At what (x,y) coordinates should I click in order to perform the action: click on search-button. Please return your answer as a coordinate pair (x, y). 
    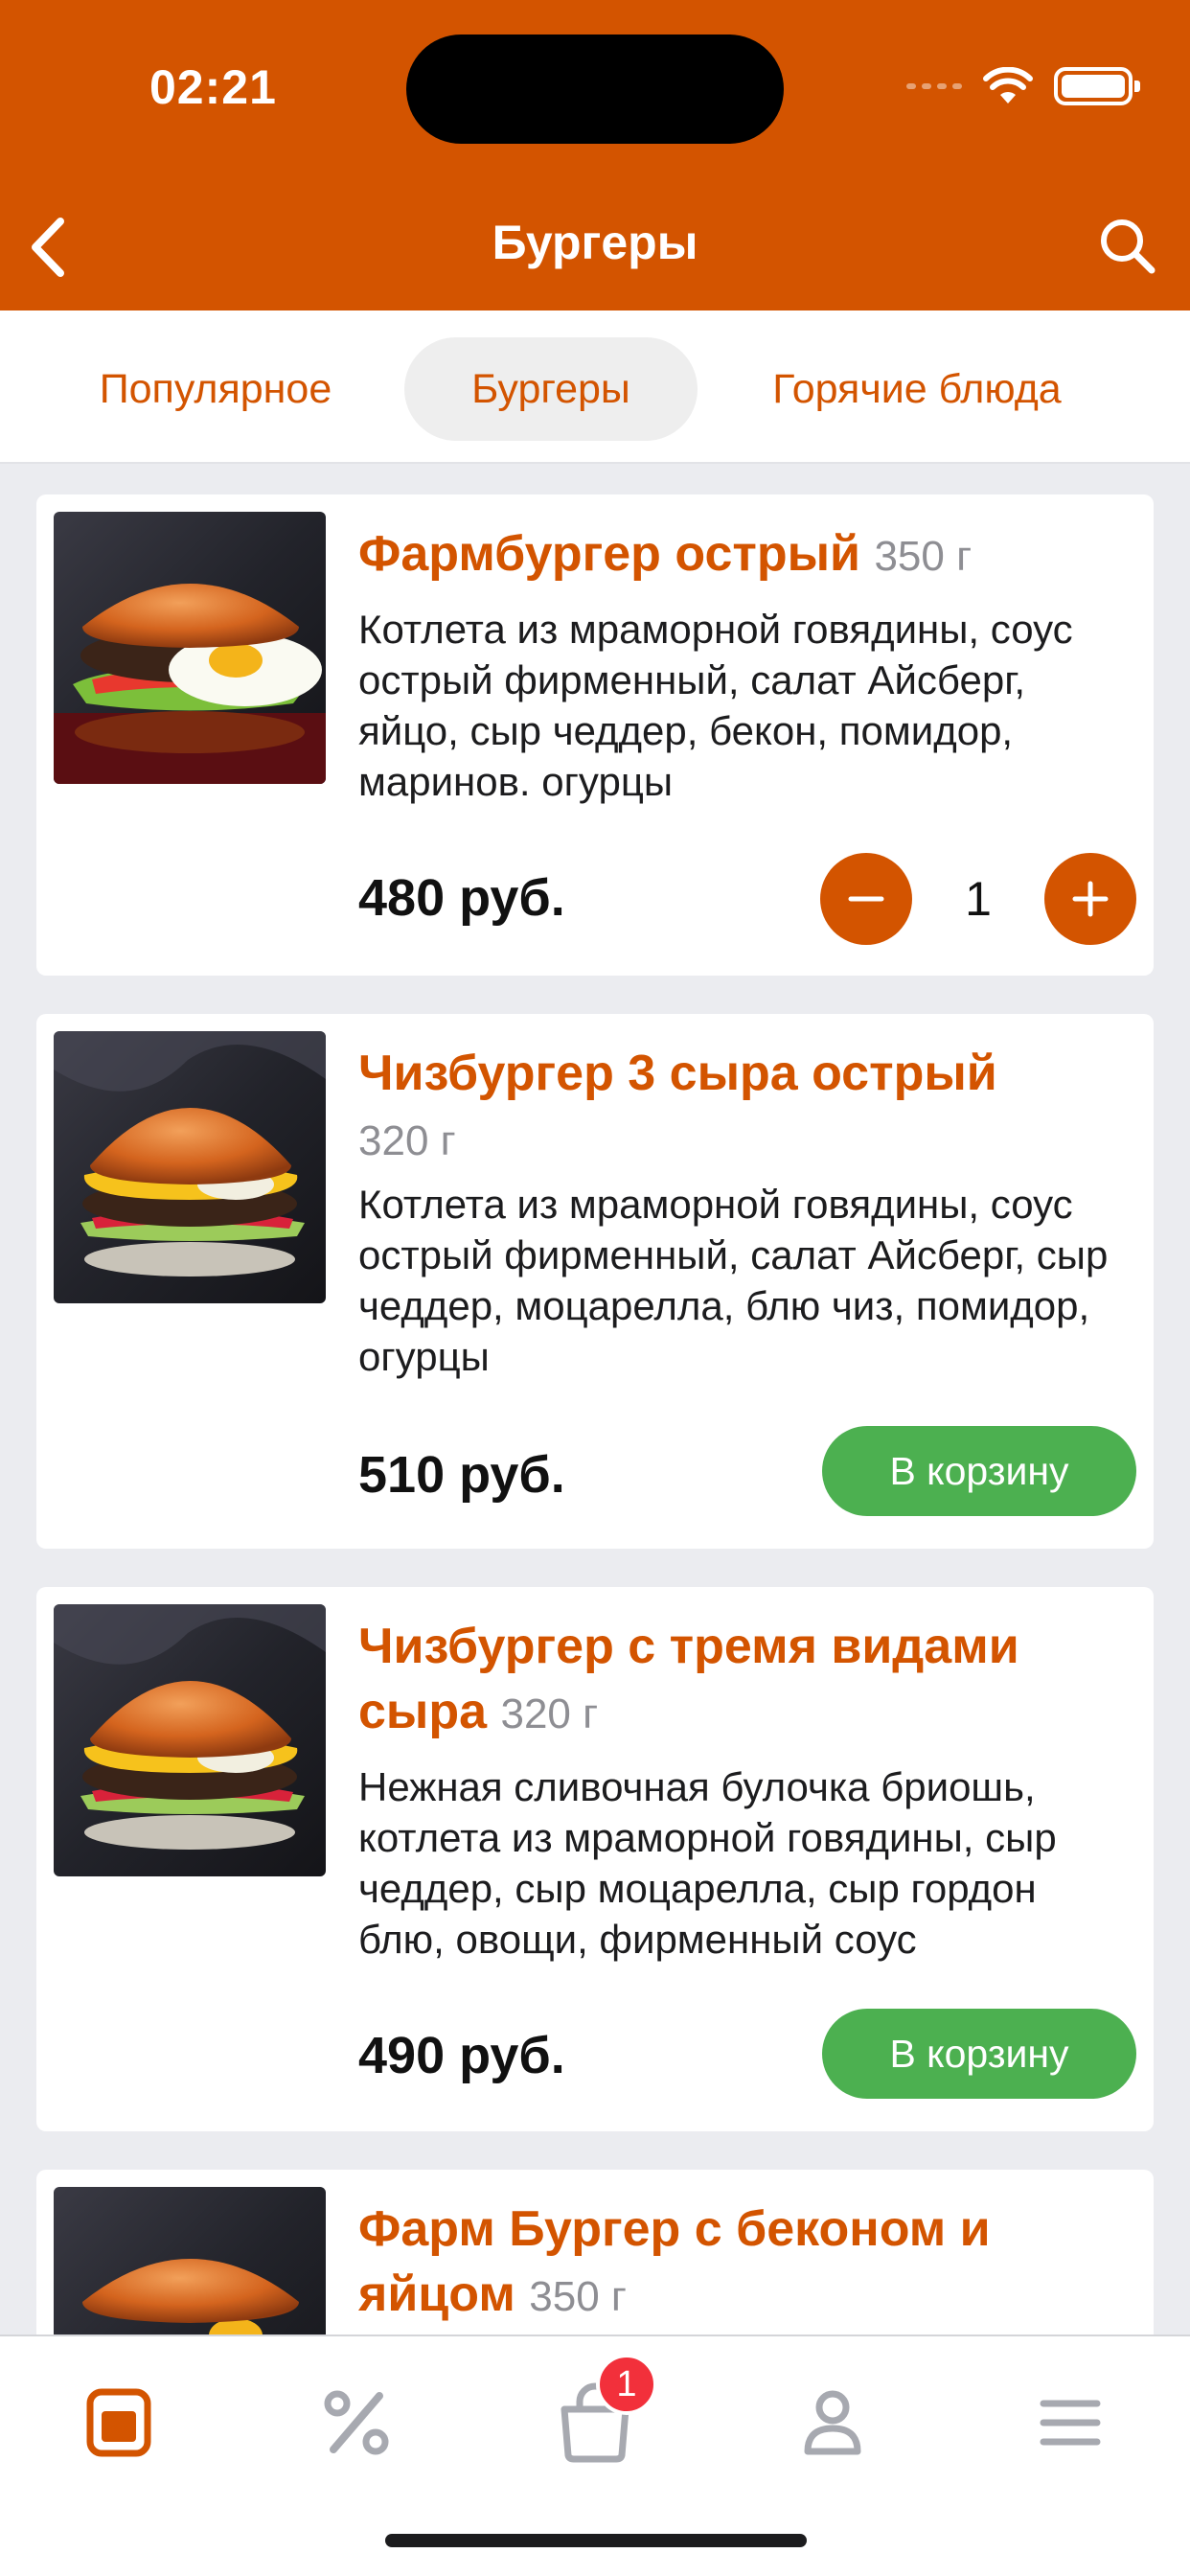
    Looking at the image, I should click on (1127, 245).